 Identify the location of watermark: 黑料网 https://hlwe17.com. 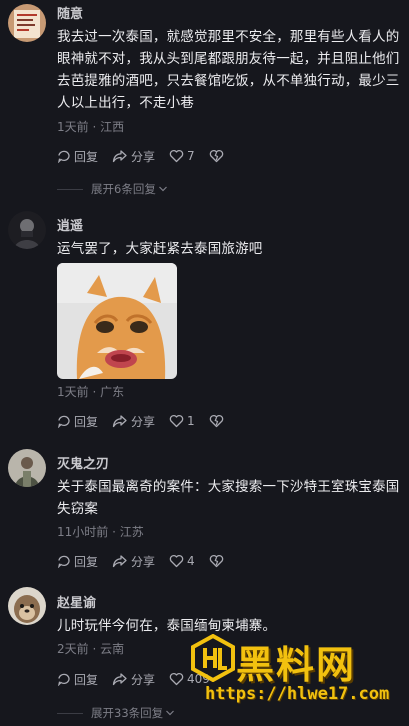
(296, 670).